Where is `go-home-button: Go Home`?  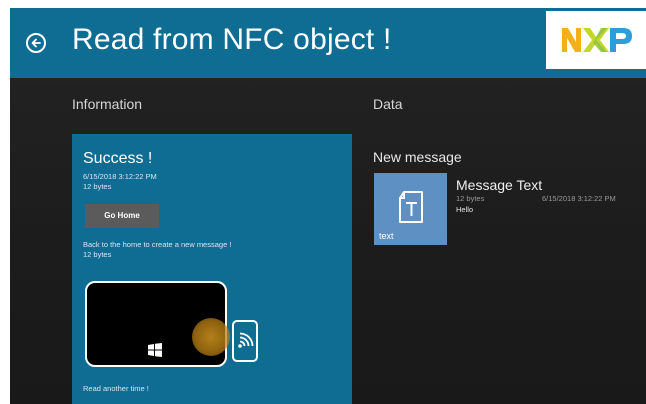 go-home-button: Go Home is located at coordinates (122, 216).